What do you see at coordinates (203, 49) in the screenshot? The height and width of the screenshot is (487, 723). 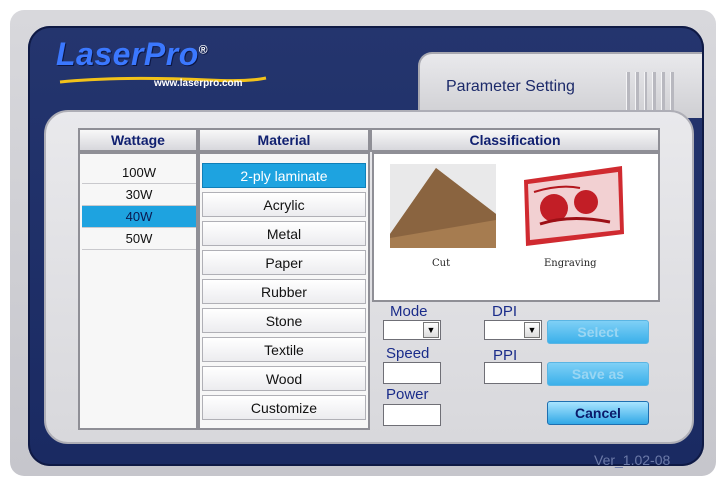 I see `logo-registered-mark: ®` at bounding box center [203, 49].